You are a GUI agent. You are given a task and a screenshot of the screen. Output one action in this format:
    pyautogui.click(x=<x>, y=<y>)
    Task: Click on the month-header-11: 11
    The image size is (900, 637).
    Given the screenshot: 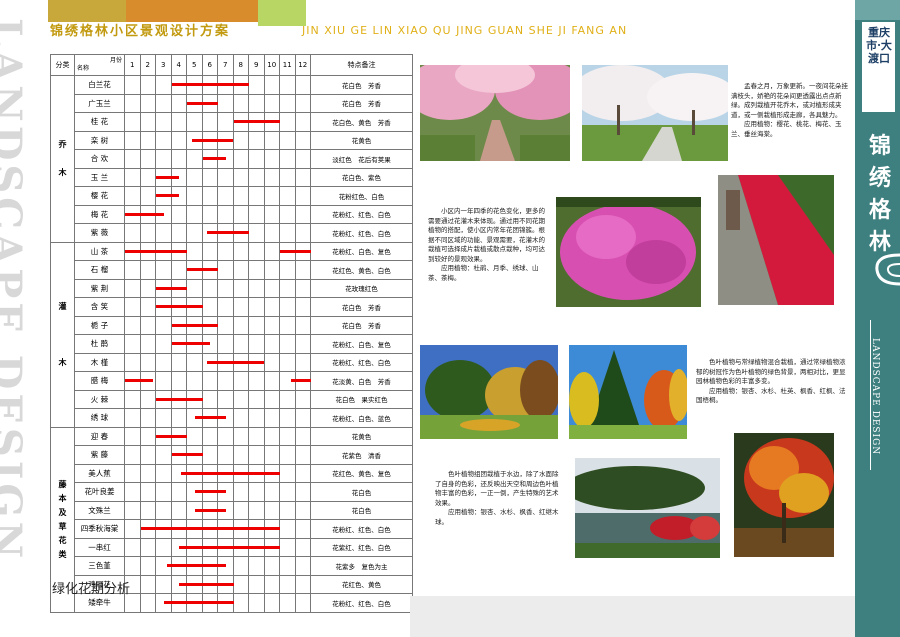 What is the action you would take?
    pyautogui.click(x=287, y=65)
    